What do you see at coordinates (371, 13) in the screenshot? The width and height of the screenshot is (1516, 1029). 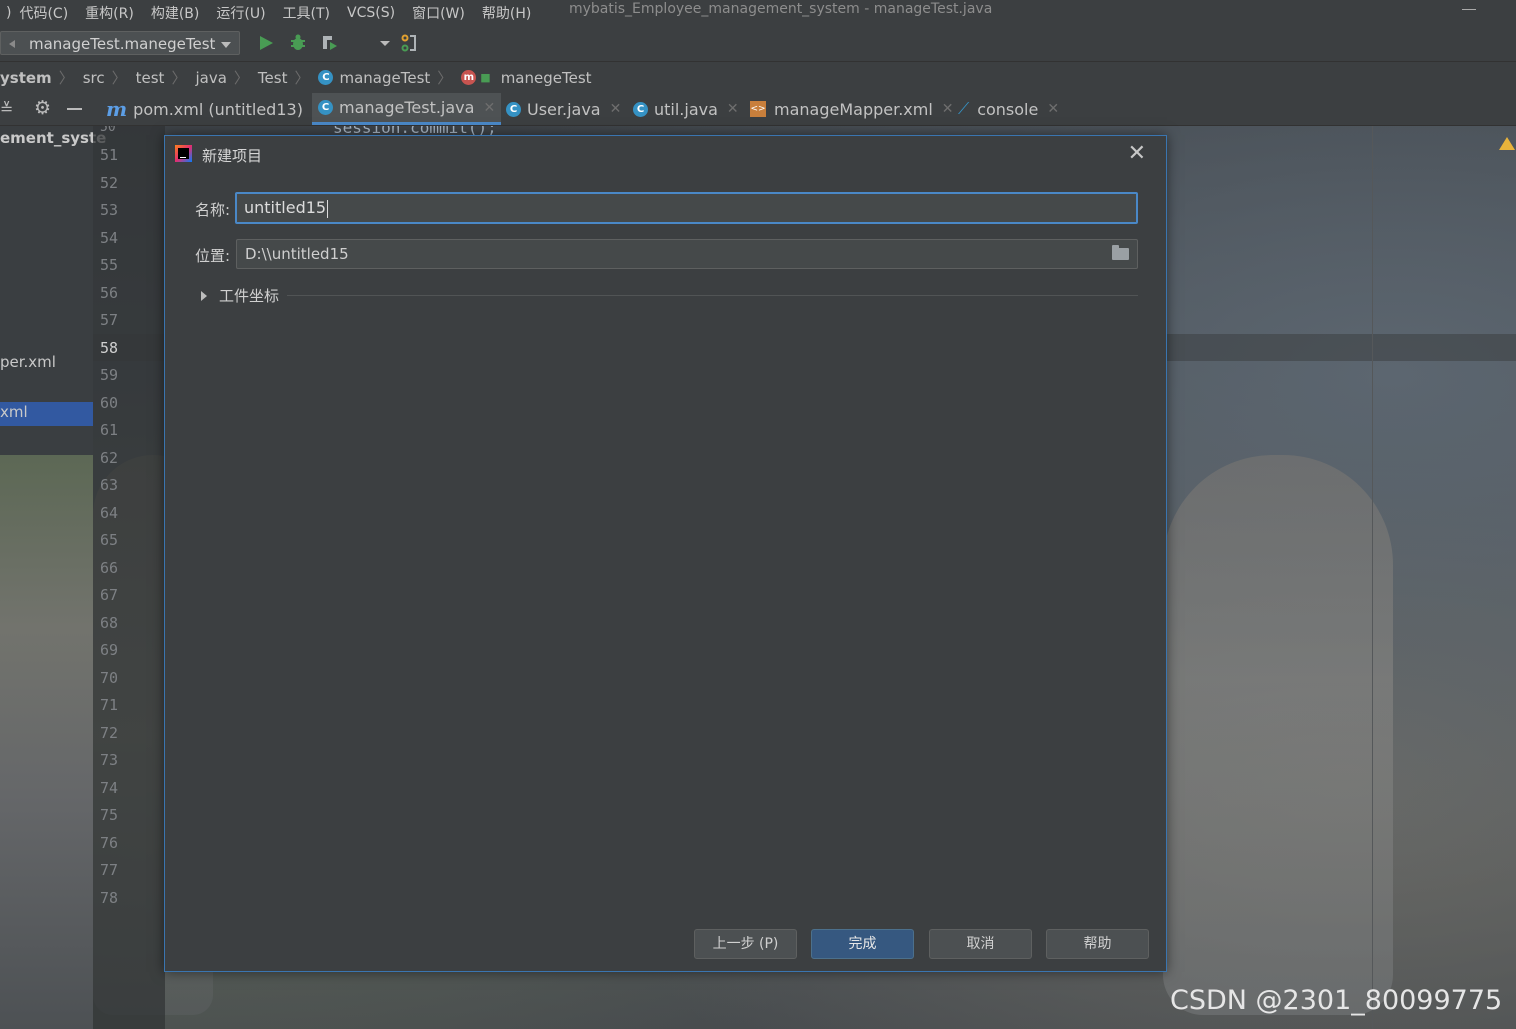 I see `menu-item-vcs: VCS(S)` at bounding box center [371, 13].